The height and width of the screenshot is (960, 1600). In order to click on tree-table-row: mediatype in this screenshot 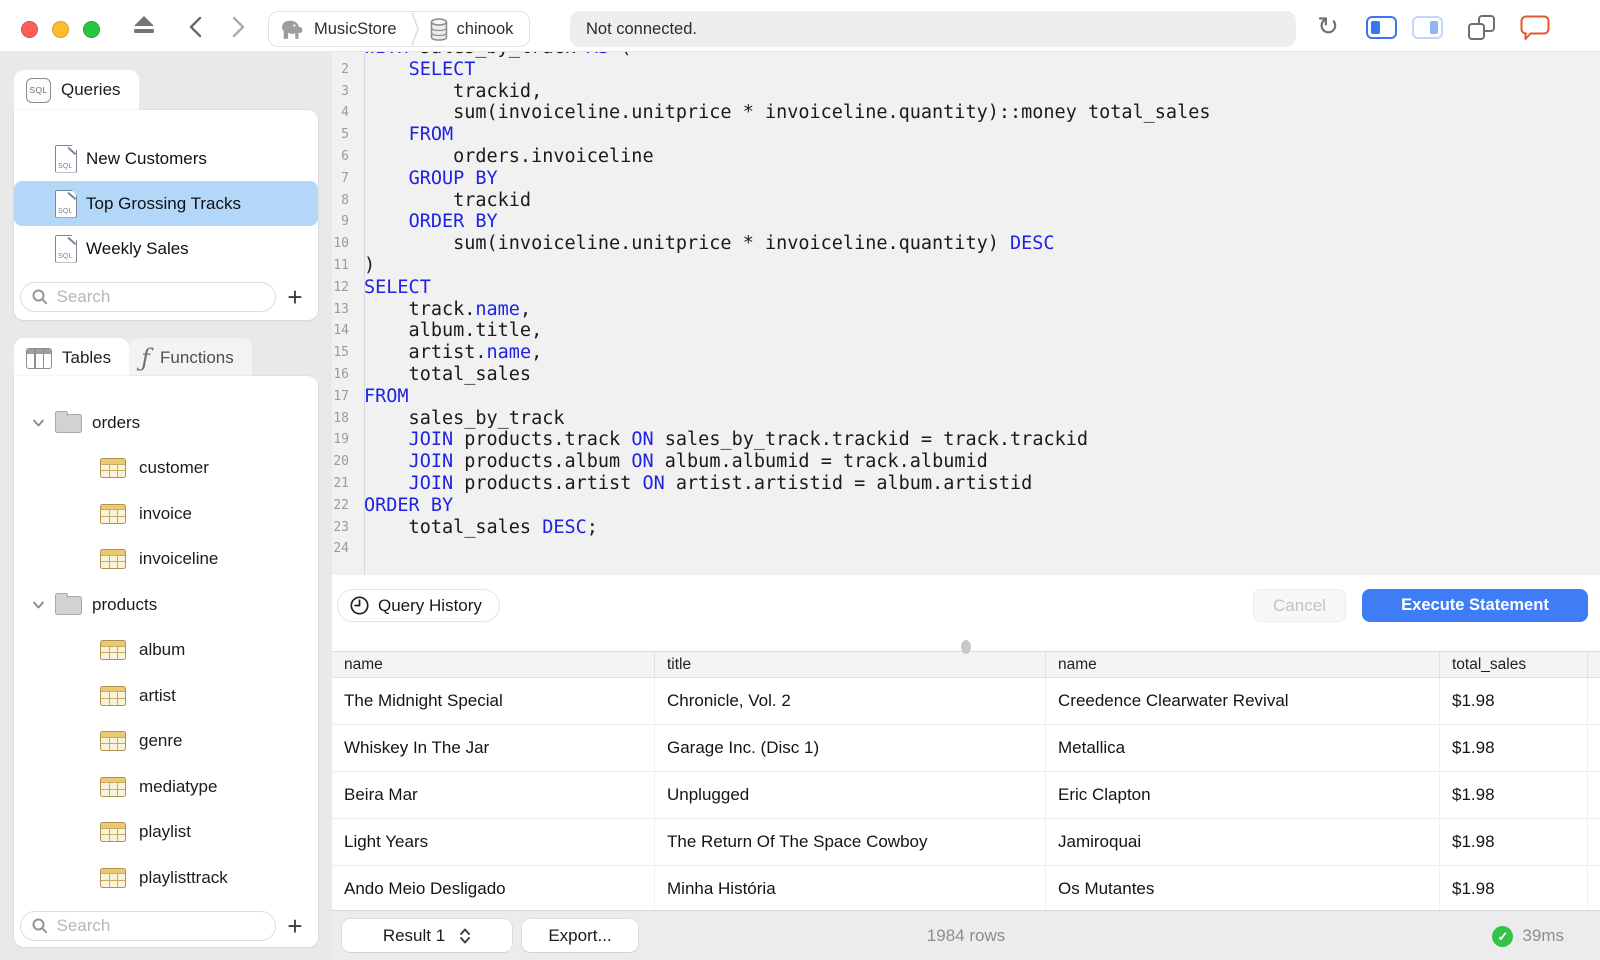, I will do `click(166, 787)`.